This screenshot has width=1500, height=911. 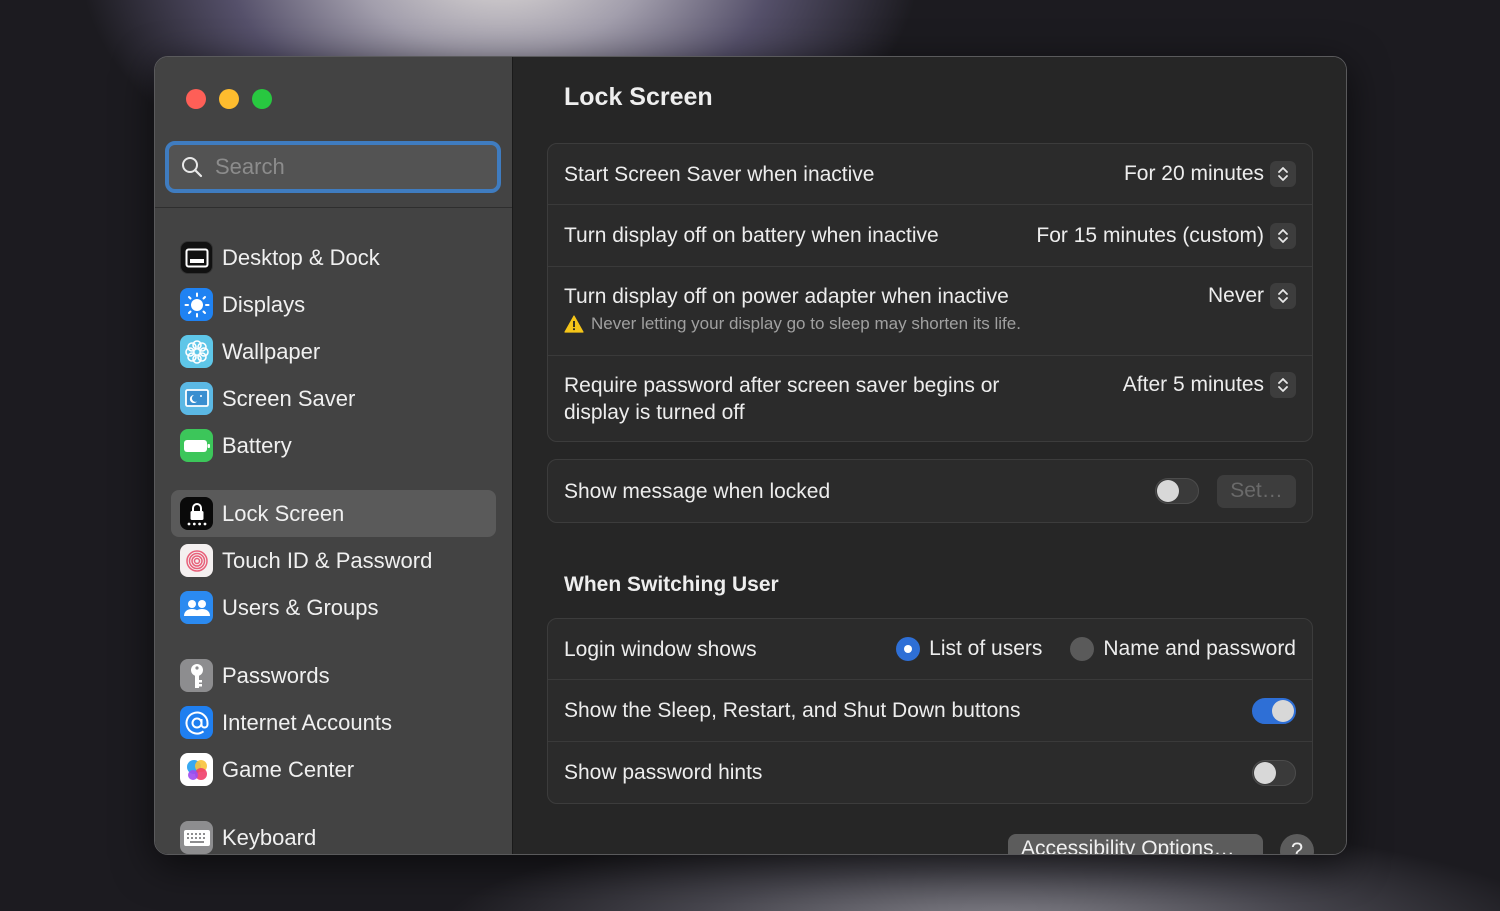 I want to click on popup-value: Never, so click(x=1235, y=295).